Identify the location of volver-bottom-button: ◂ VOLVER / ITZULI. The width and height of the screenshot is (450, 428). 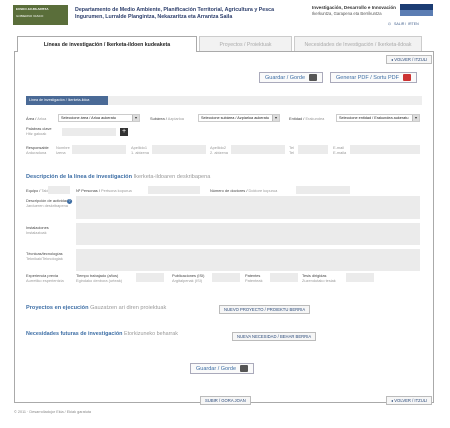
(409, 400).